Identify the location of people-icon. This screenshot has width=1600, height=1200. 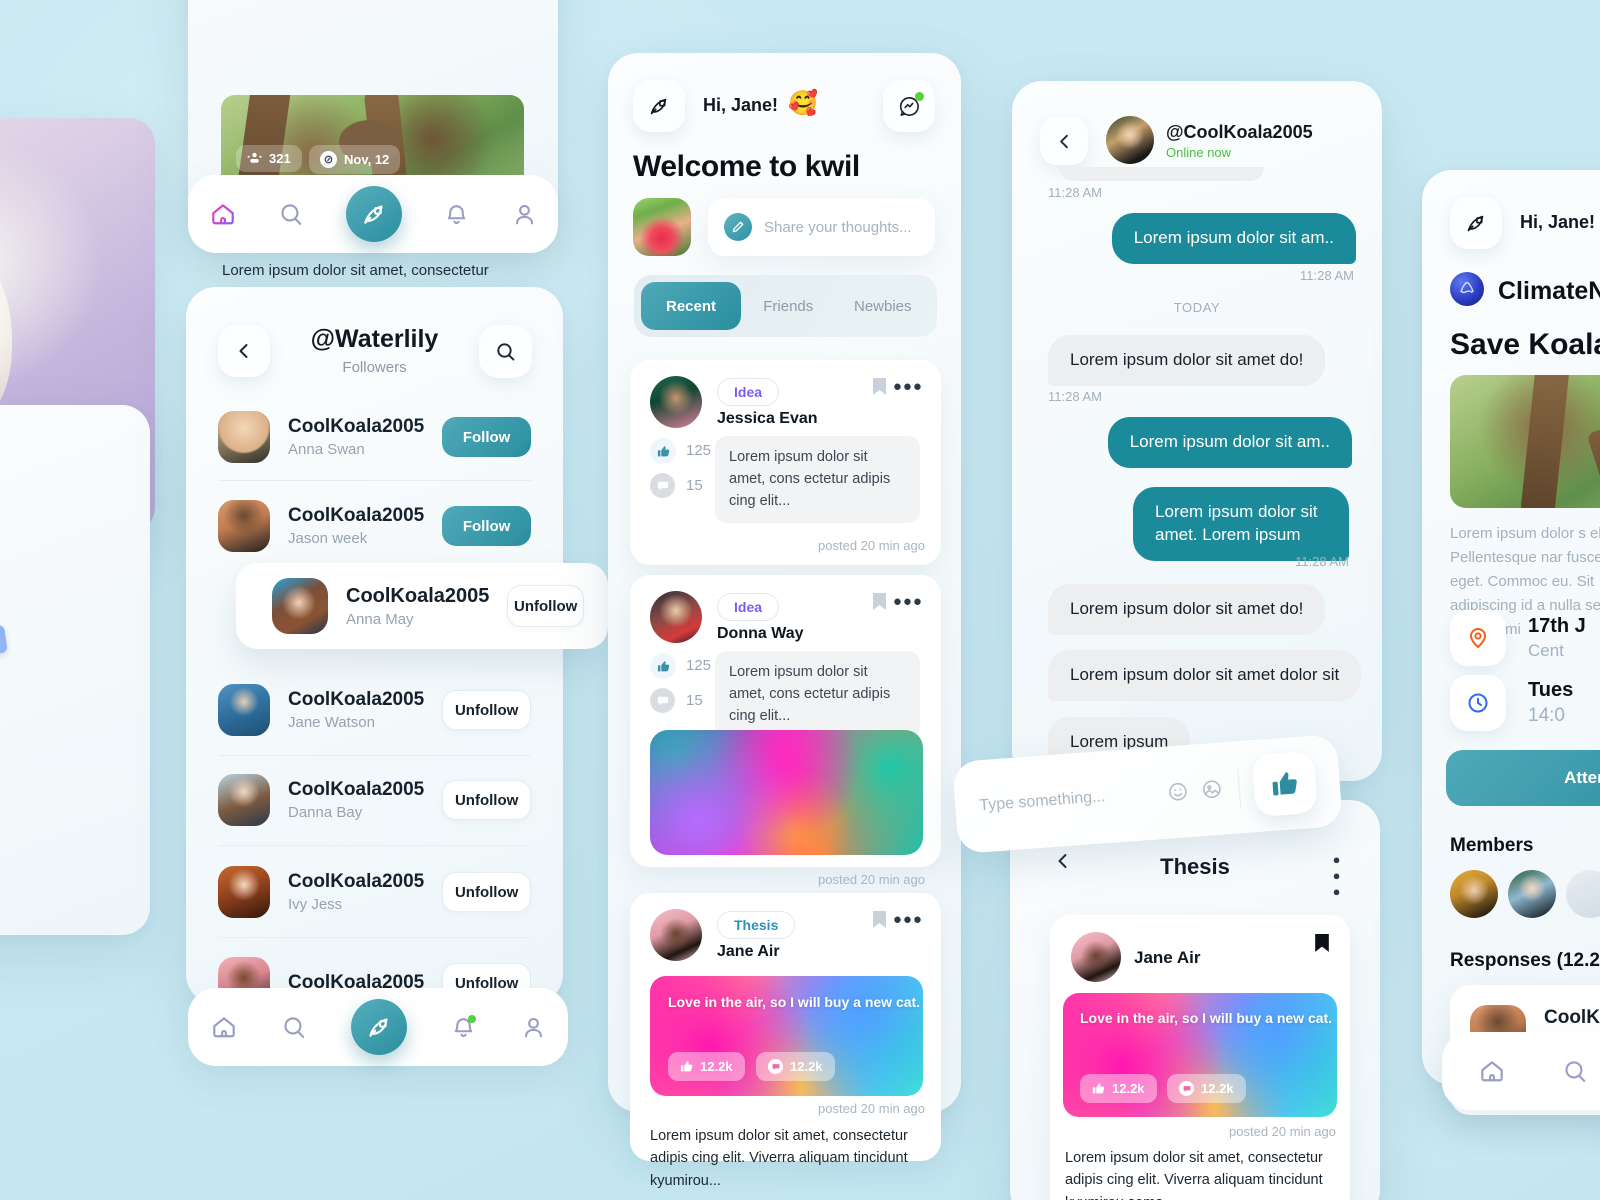
(254, 158).